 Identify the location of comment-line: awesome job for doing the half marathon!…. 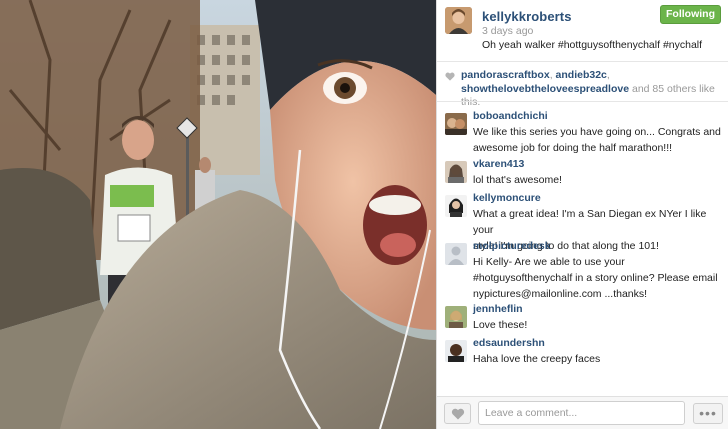
(573, 148).